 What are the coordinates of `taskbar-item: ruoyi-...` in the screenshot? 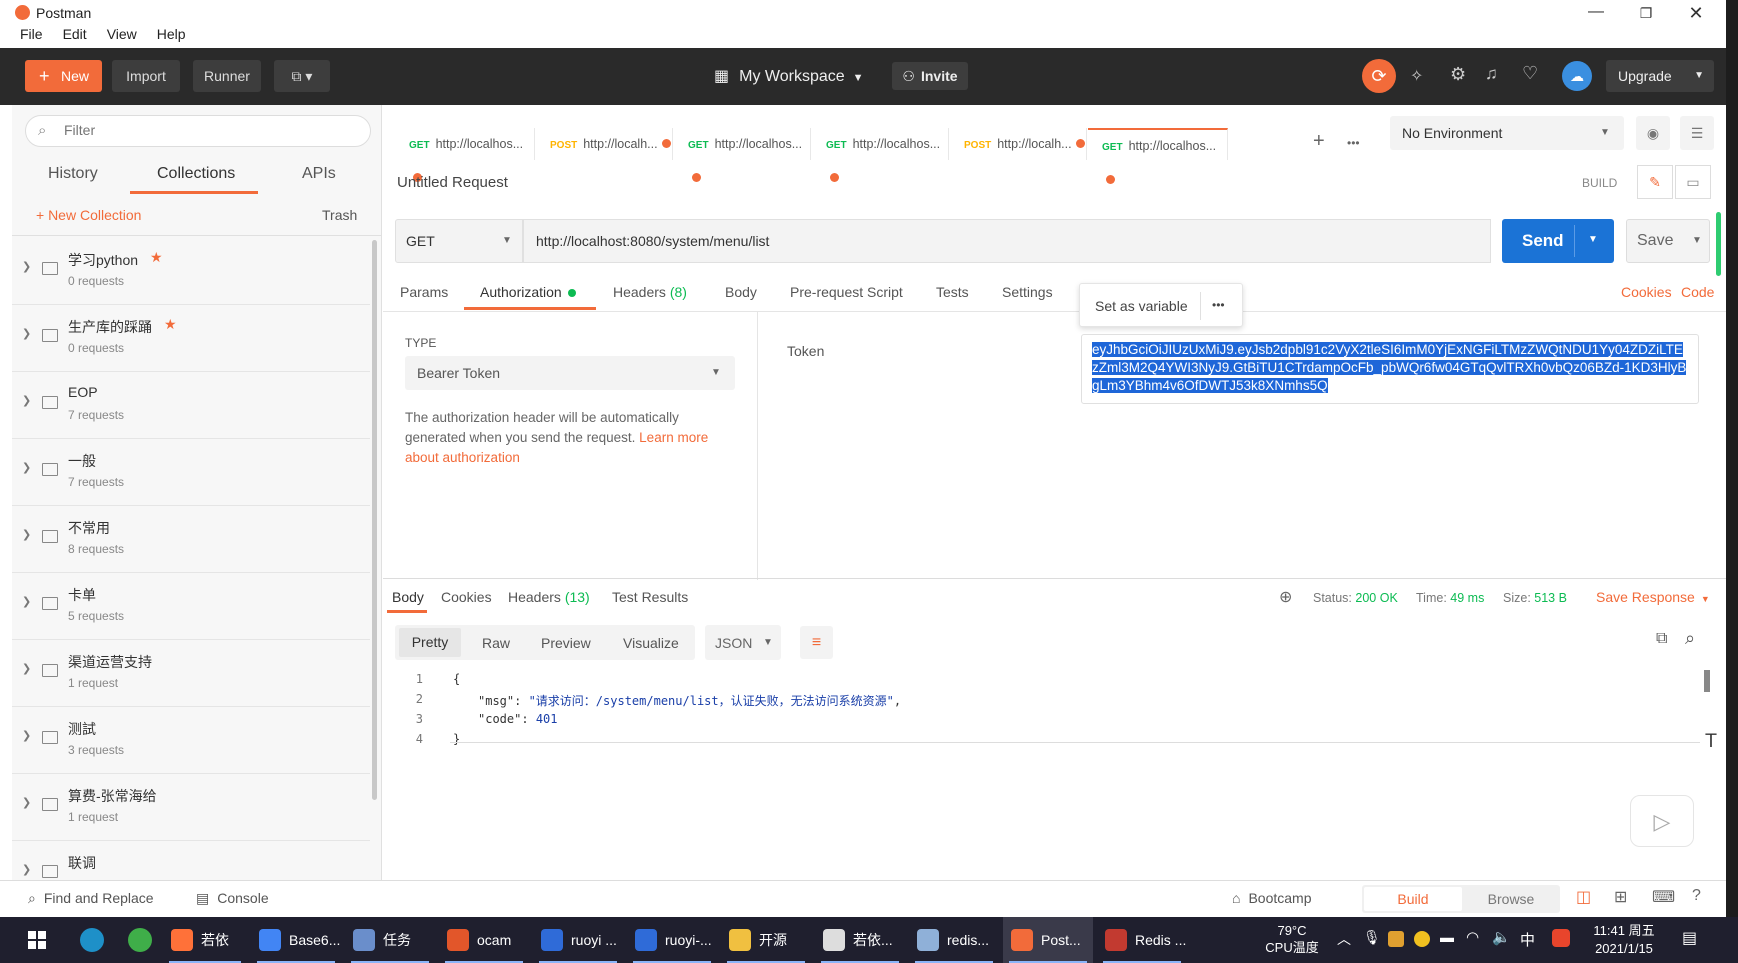 It's located at (672, 940).